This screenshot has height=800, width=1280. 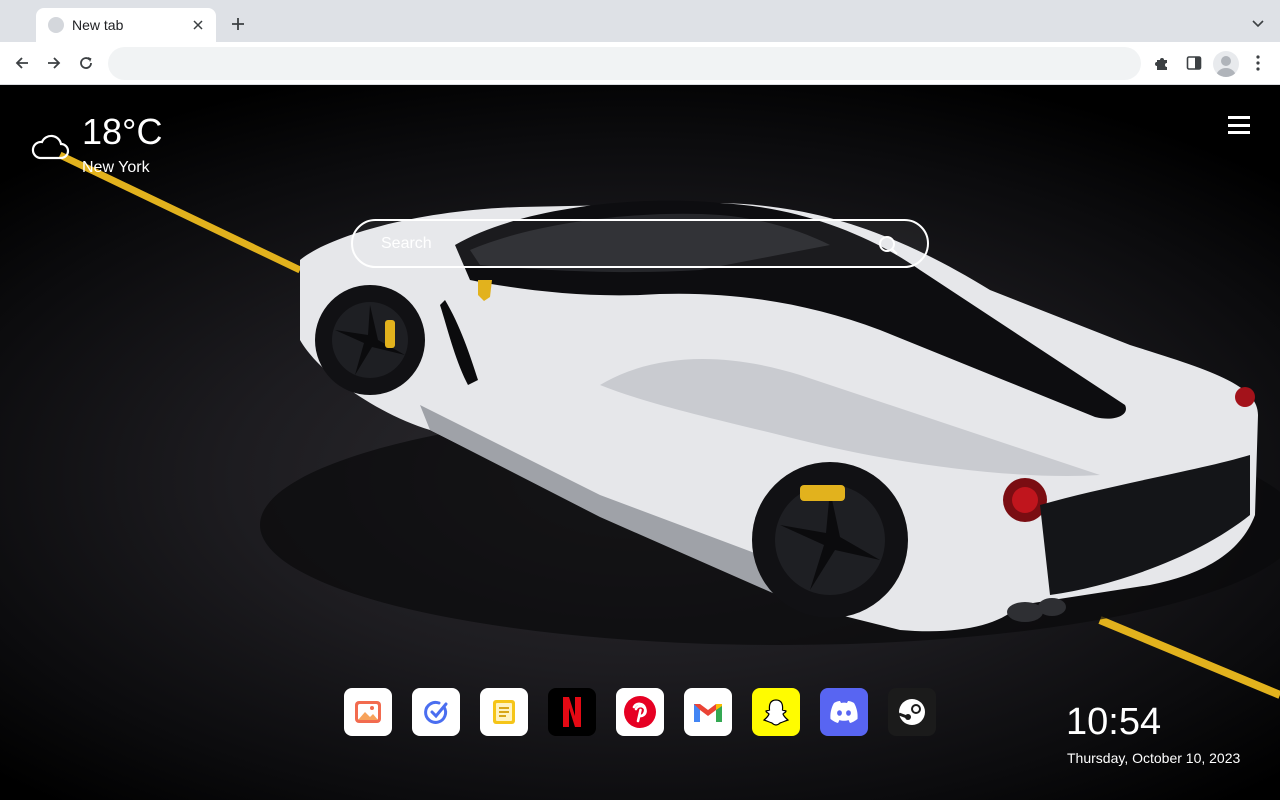 I want to click on chrome-menu-button, so click(x=1258, y=63).